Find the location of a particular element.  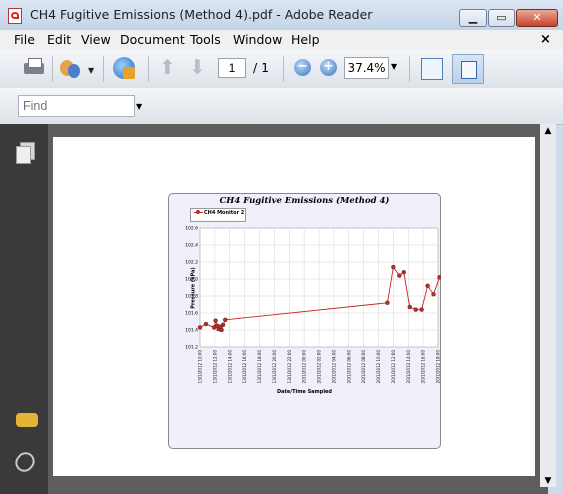

find-input is located at coordinates (76, 106).